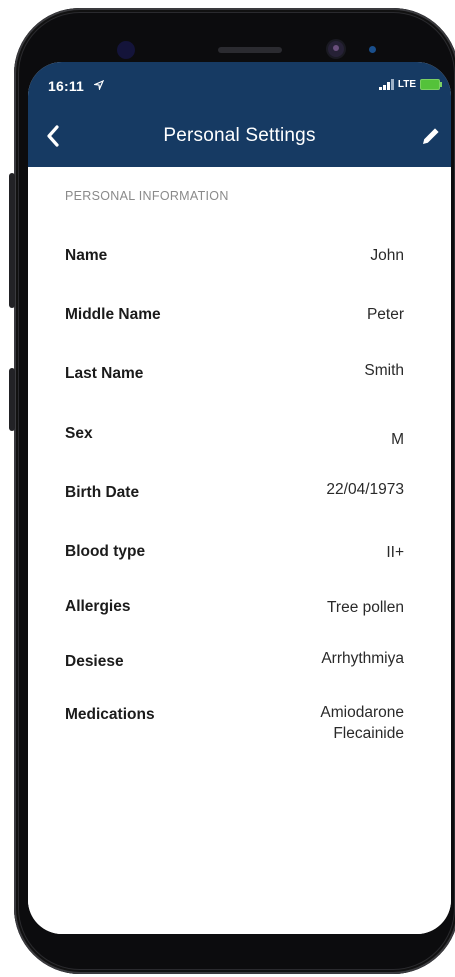  Describe the element at coordinates (362, 723) in the screenshot. I see `medications-value: Amiodarone Flecainide` at that location.